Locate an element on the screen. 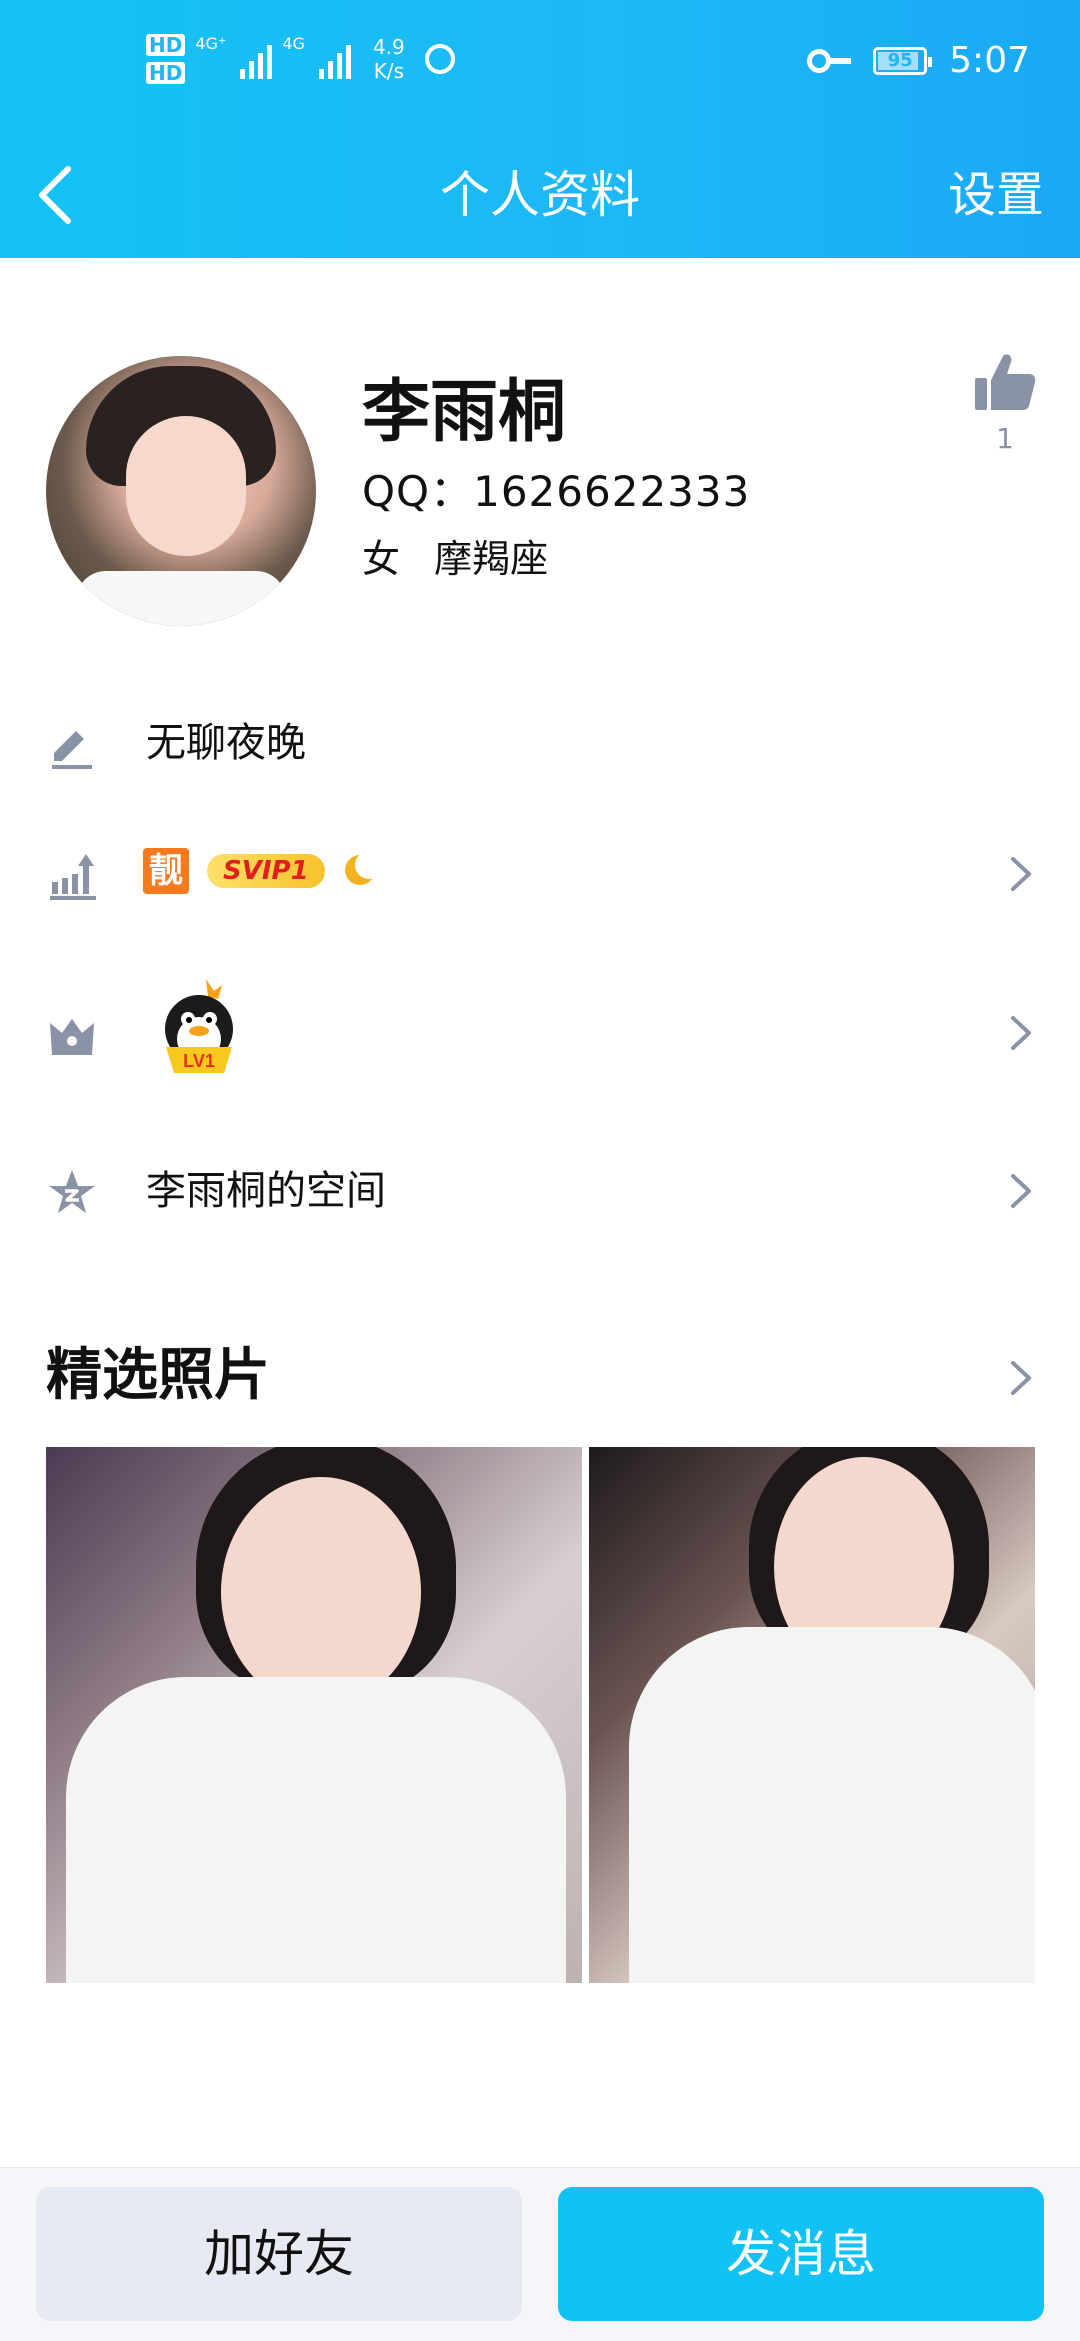  profile-name: 李雨桐 is located at coordinates (464, 412).